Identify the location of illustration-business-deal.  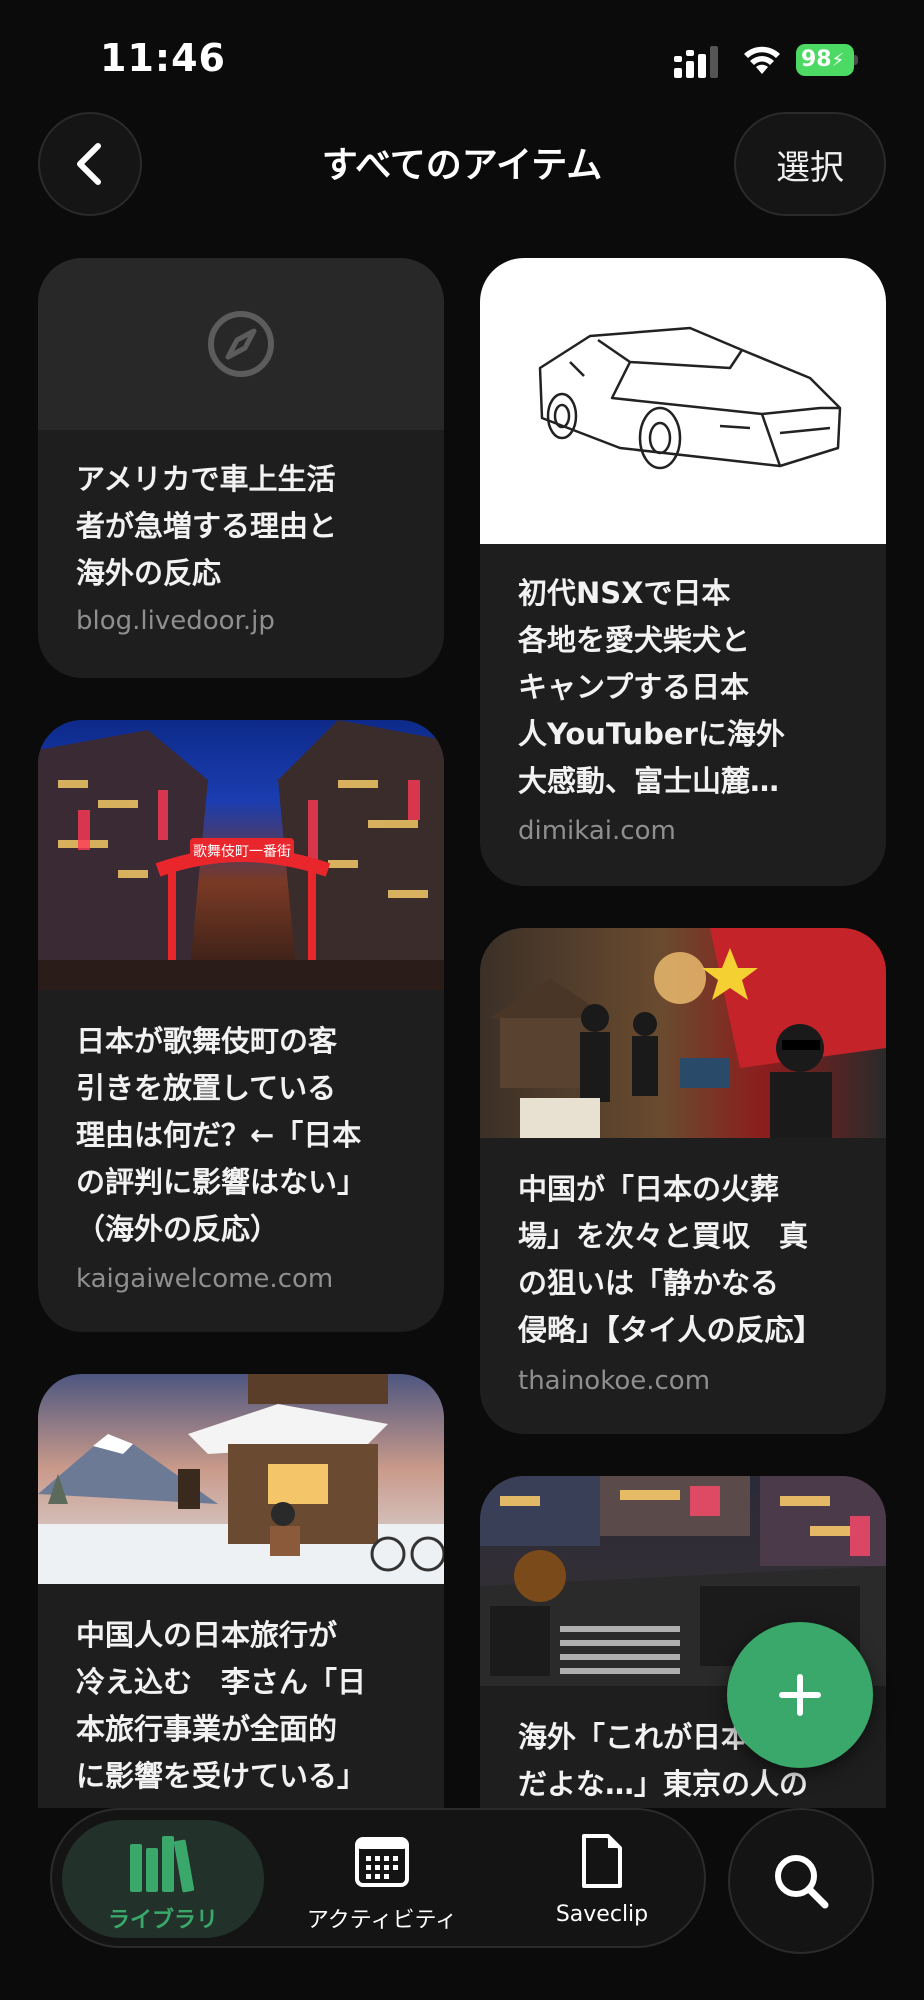
(688, 1033).